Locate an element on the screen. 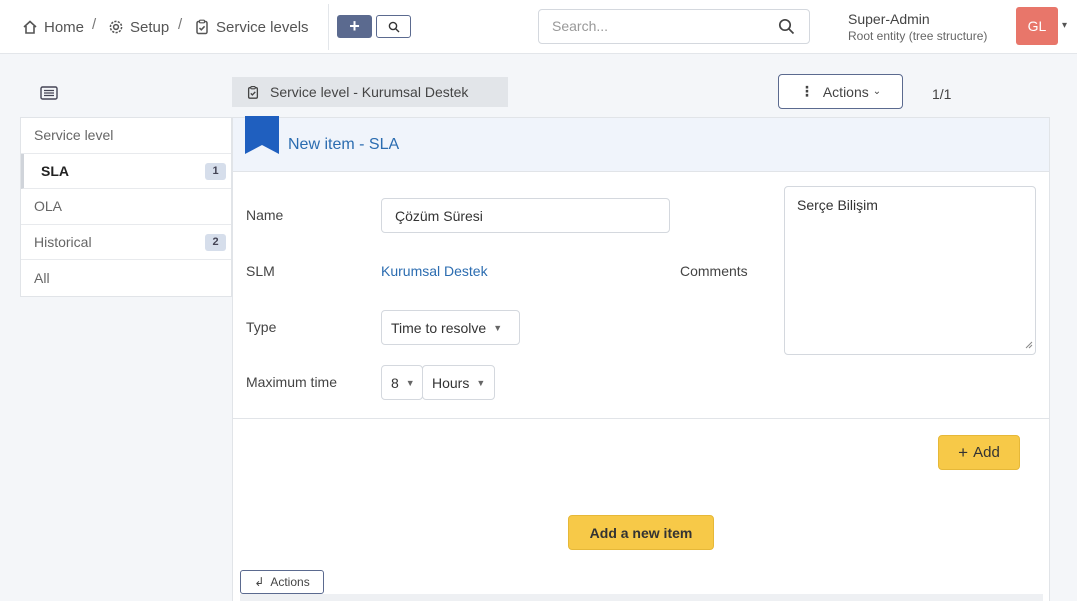  actions-dropdown-button: ⋮ Actions ⌄ is located at coordinates (840, 91).